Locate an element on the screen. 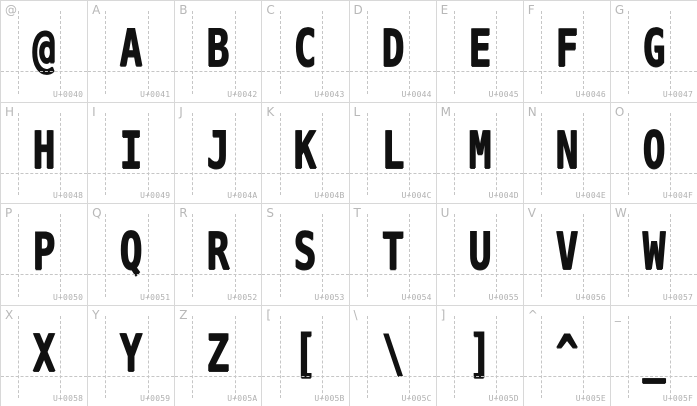 The image size is (697, 406). glyph-codepoint: U+0041 is located at coordinates (155, 94).